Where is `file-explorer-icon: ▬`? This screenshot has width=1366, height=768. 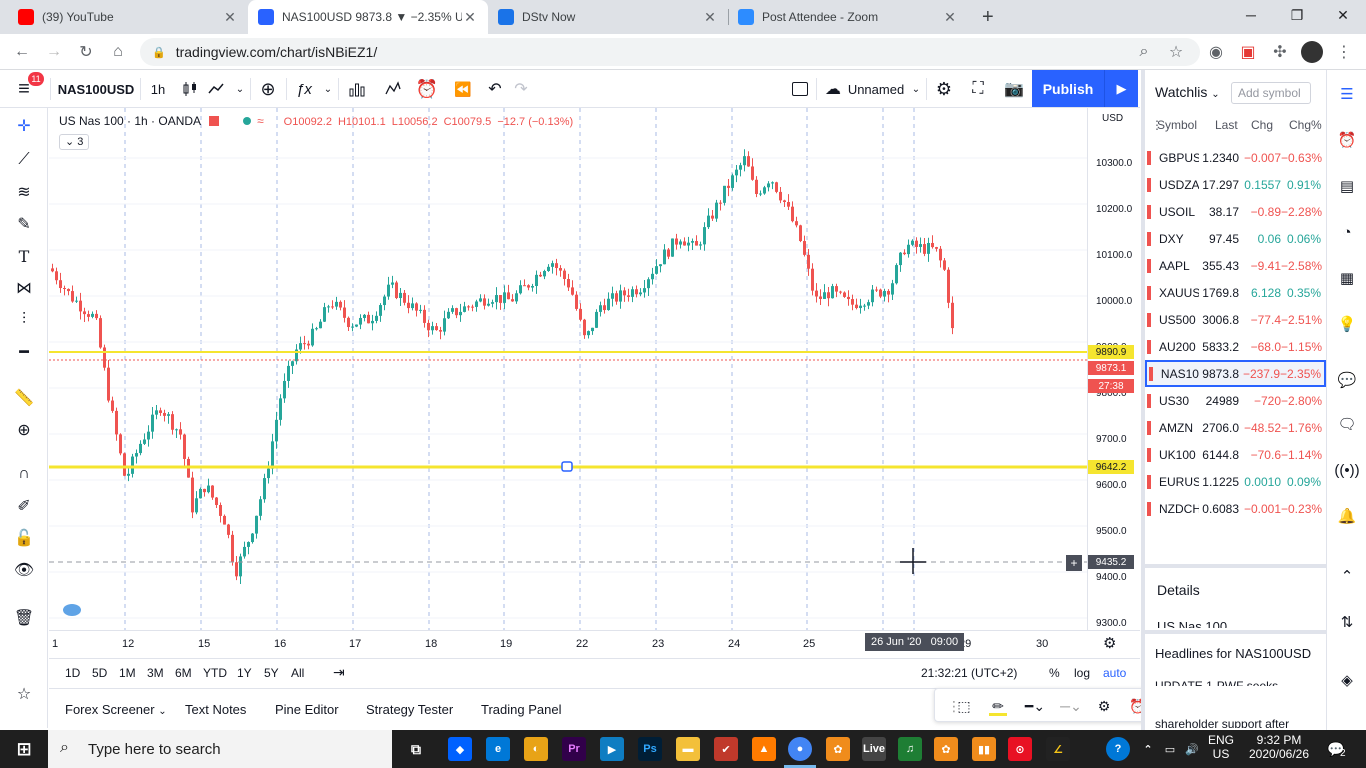
file-explorer-icon: ▬ is located at coordinates (688, 749).